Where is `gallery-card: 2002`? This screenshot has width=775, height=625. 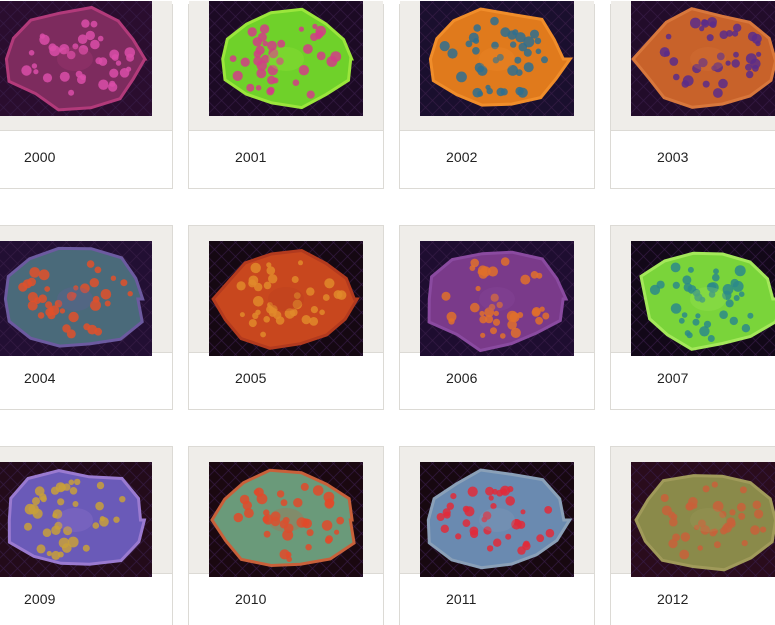
gallery-card: 2002 is located at coordinates (497, 95).